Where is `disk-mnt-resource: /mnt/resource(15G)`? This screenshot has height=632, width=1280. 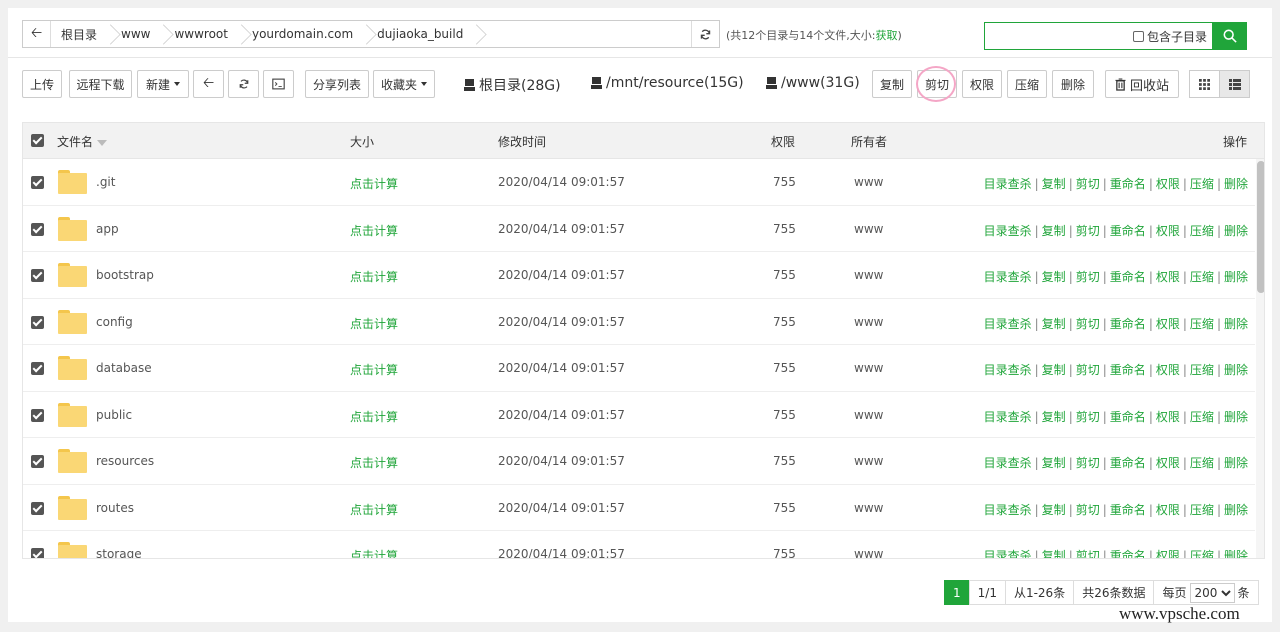
disk-mnt-resource: /mnt/resource(15G) is located at coordinates (667, 83).